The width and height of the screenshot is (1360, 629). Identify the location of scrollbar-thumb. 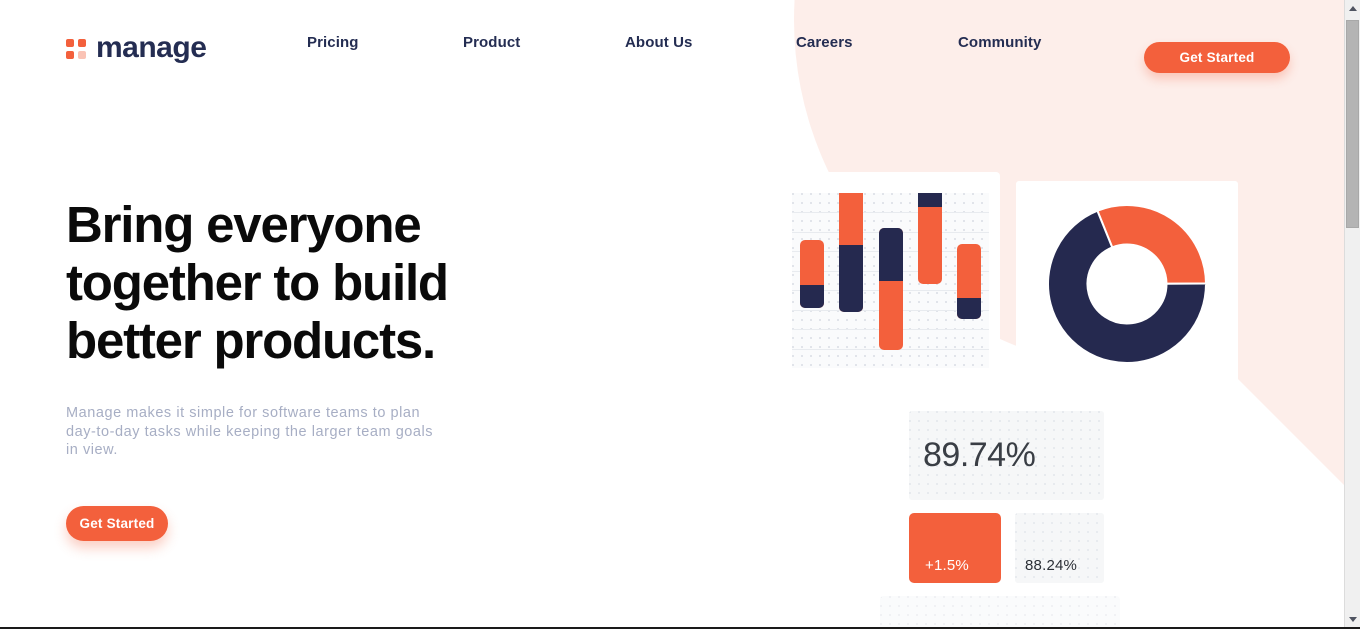
(1352, 124).